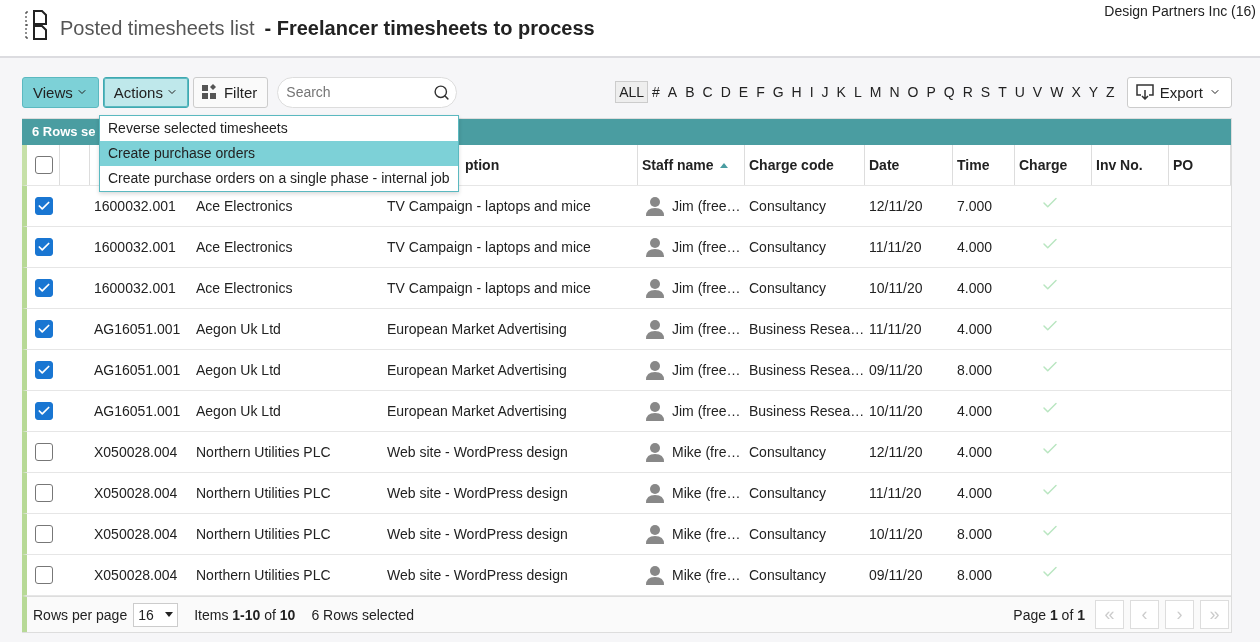  Describe the element at coordinates (825, 92) in the screenshot. I see `letter-filter: J` at that location.